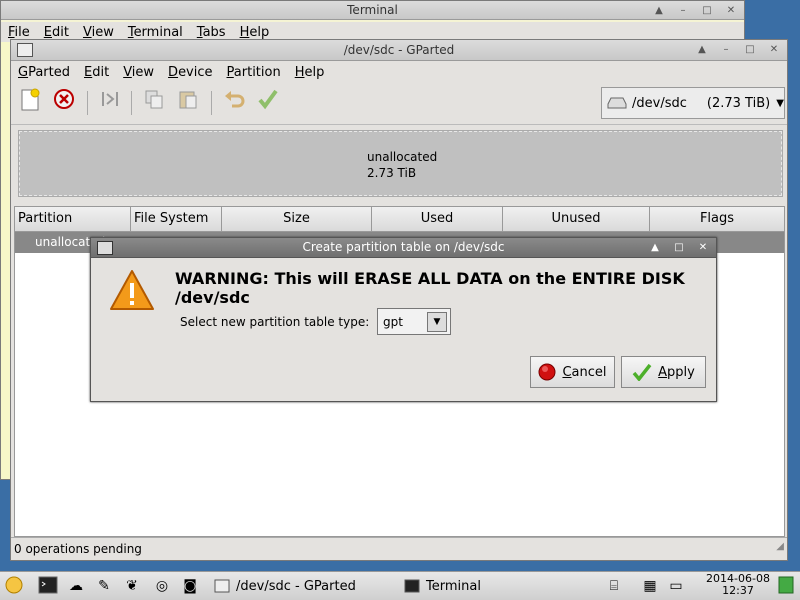 The image size is (800, 600). Describe the element at coordinates (547, 372) in the screenshot. I see `stop-icon` at that location.